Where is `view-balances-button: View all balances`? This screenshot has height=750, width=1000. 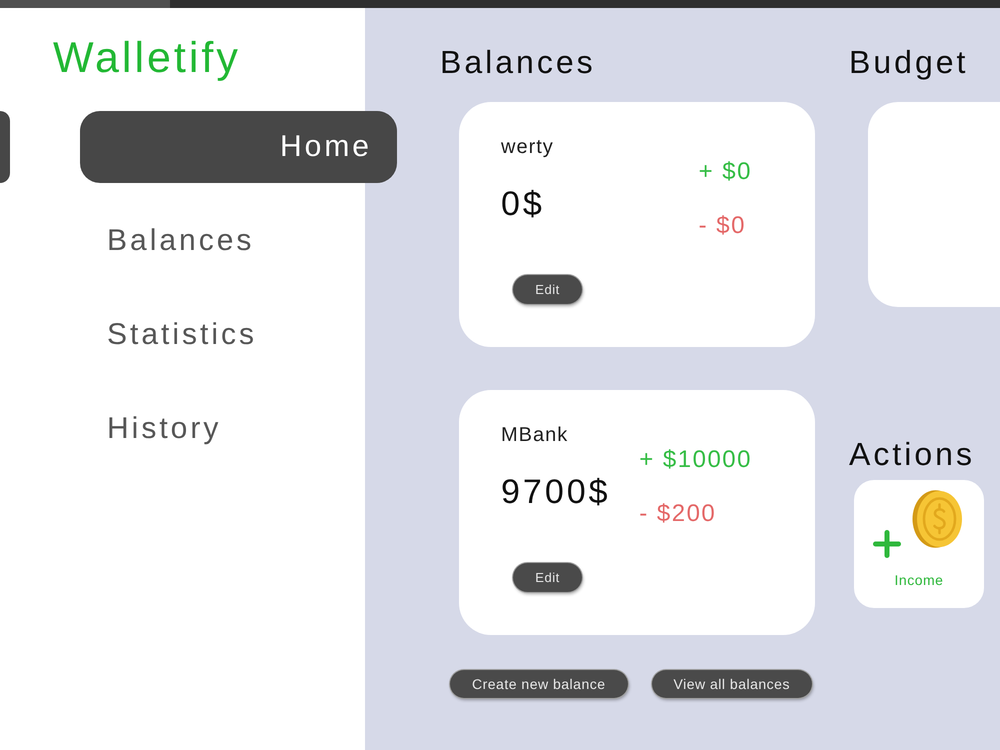 view-balances-button: View all balances is located at coordinates (732, 684).